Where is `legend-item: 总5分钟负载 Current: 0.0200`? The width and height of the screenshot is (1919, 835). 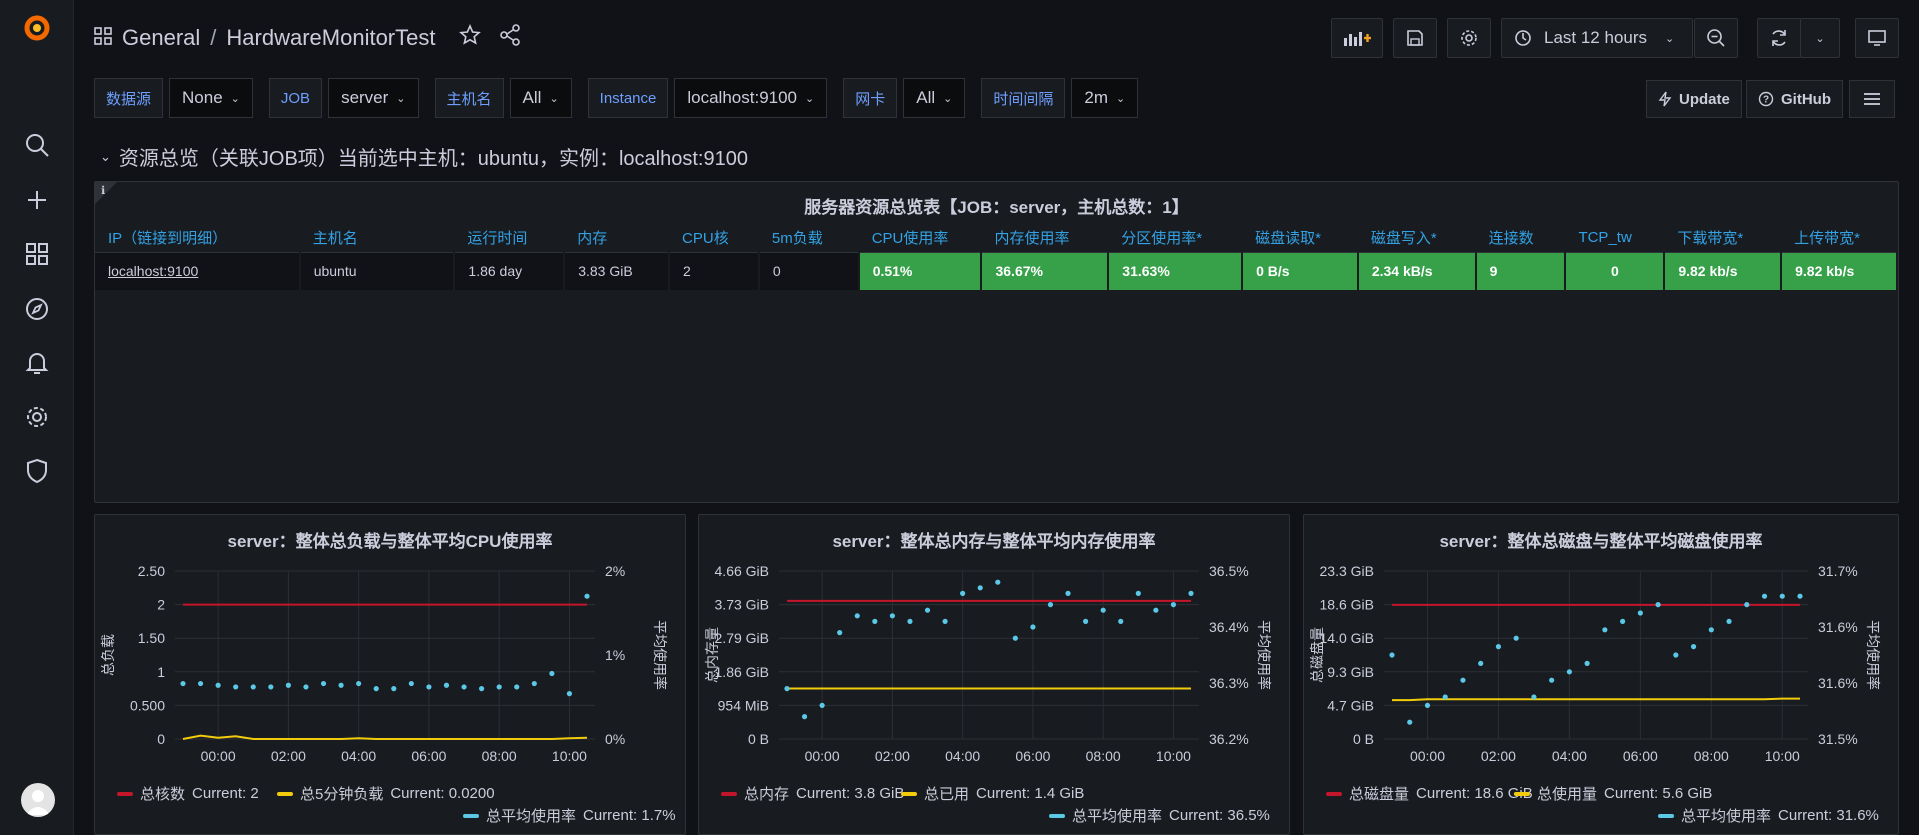 legend-item: 总5分钟负载 Current: 0.0200 is located at coordinates (386, 793).